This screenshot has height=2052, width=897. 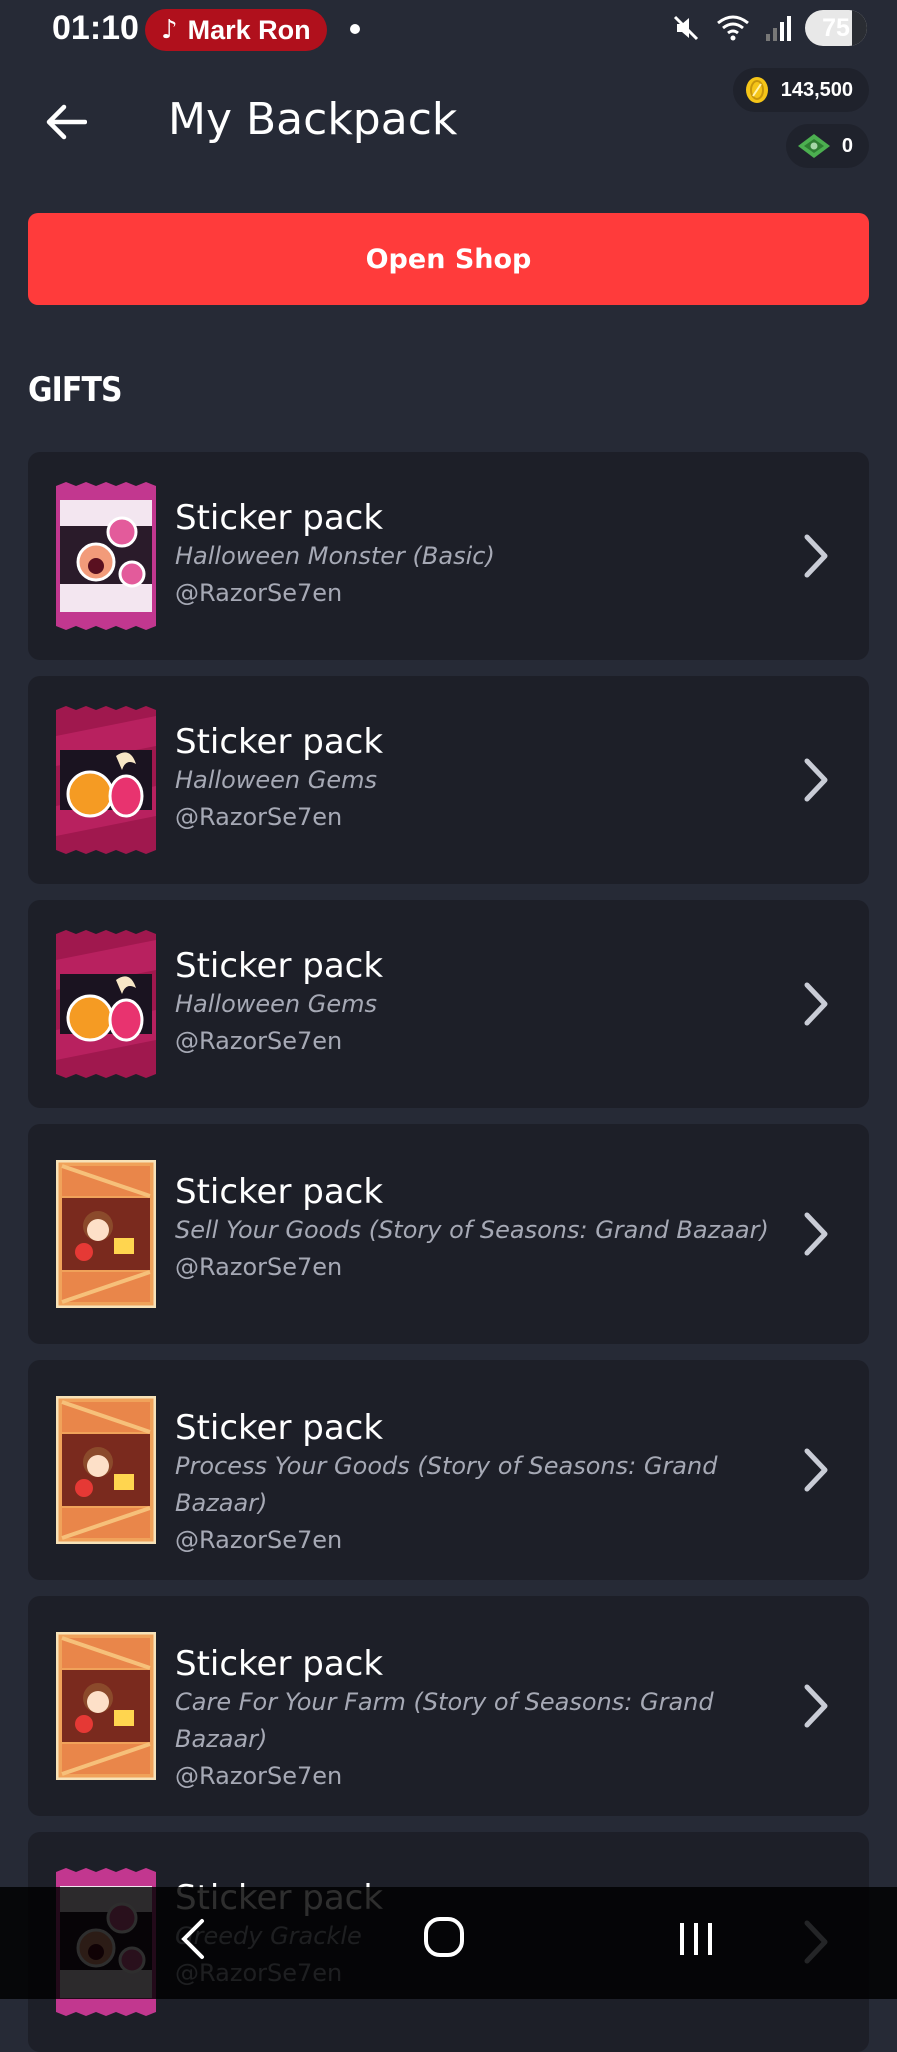 I want to click on arrow-left-icon, so click(x=66, y=122).